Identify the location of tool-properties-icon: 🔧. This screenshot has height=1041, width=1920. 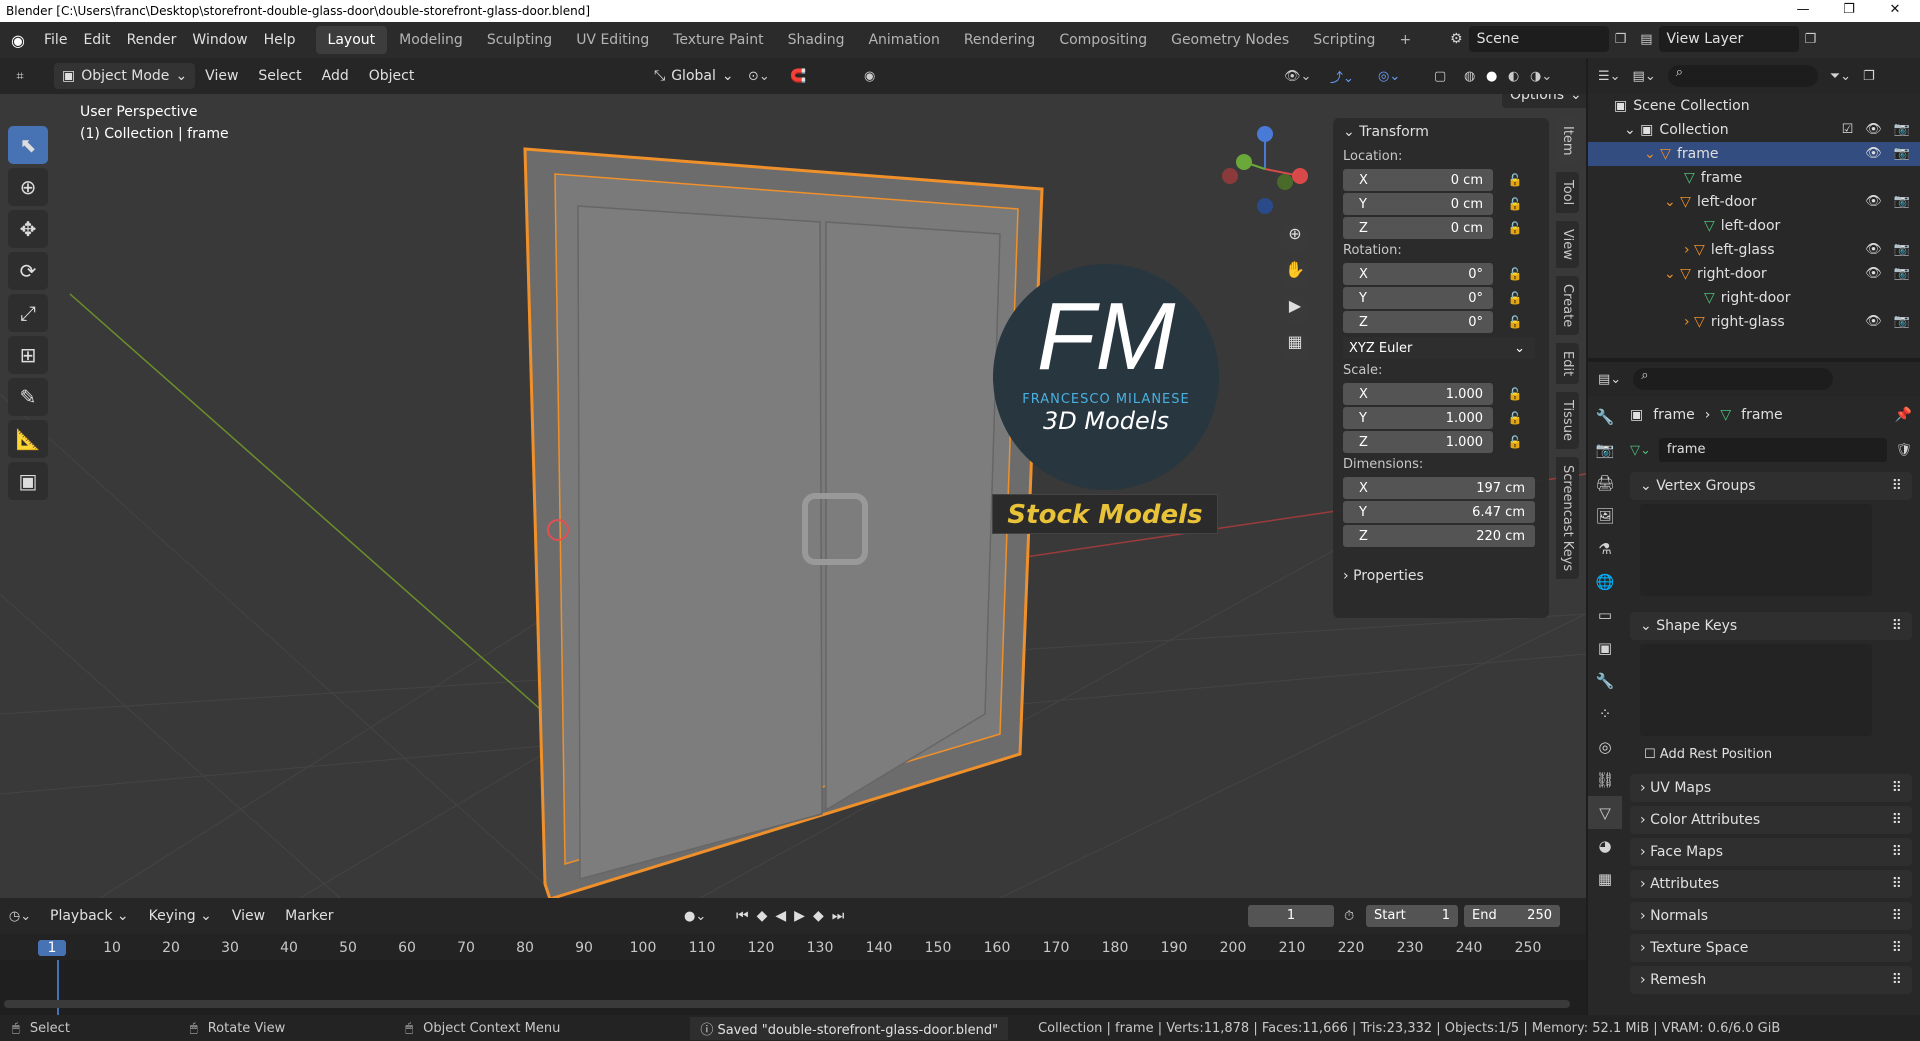
(1605, 416).